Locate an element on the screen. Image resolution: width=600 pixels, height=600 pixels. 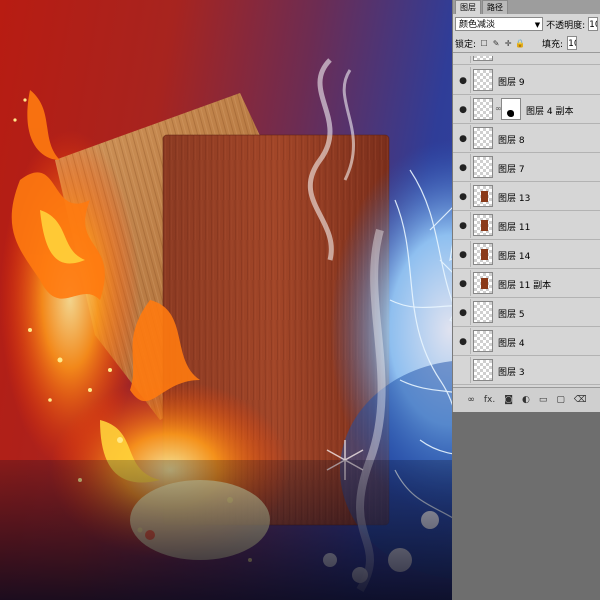
layer-name: 图层 14 is located at coordinates (514, 257).